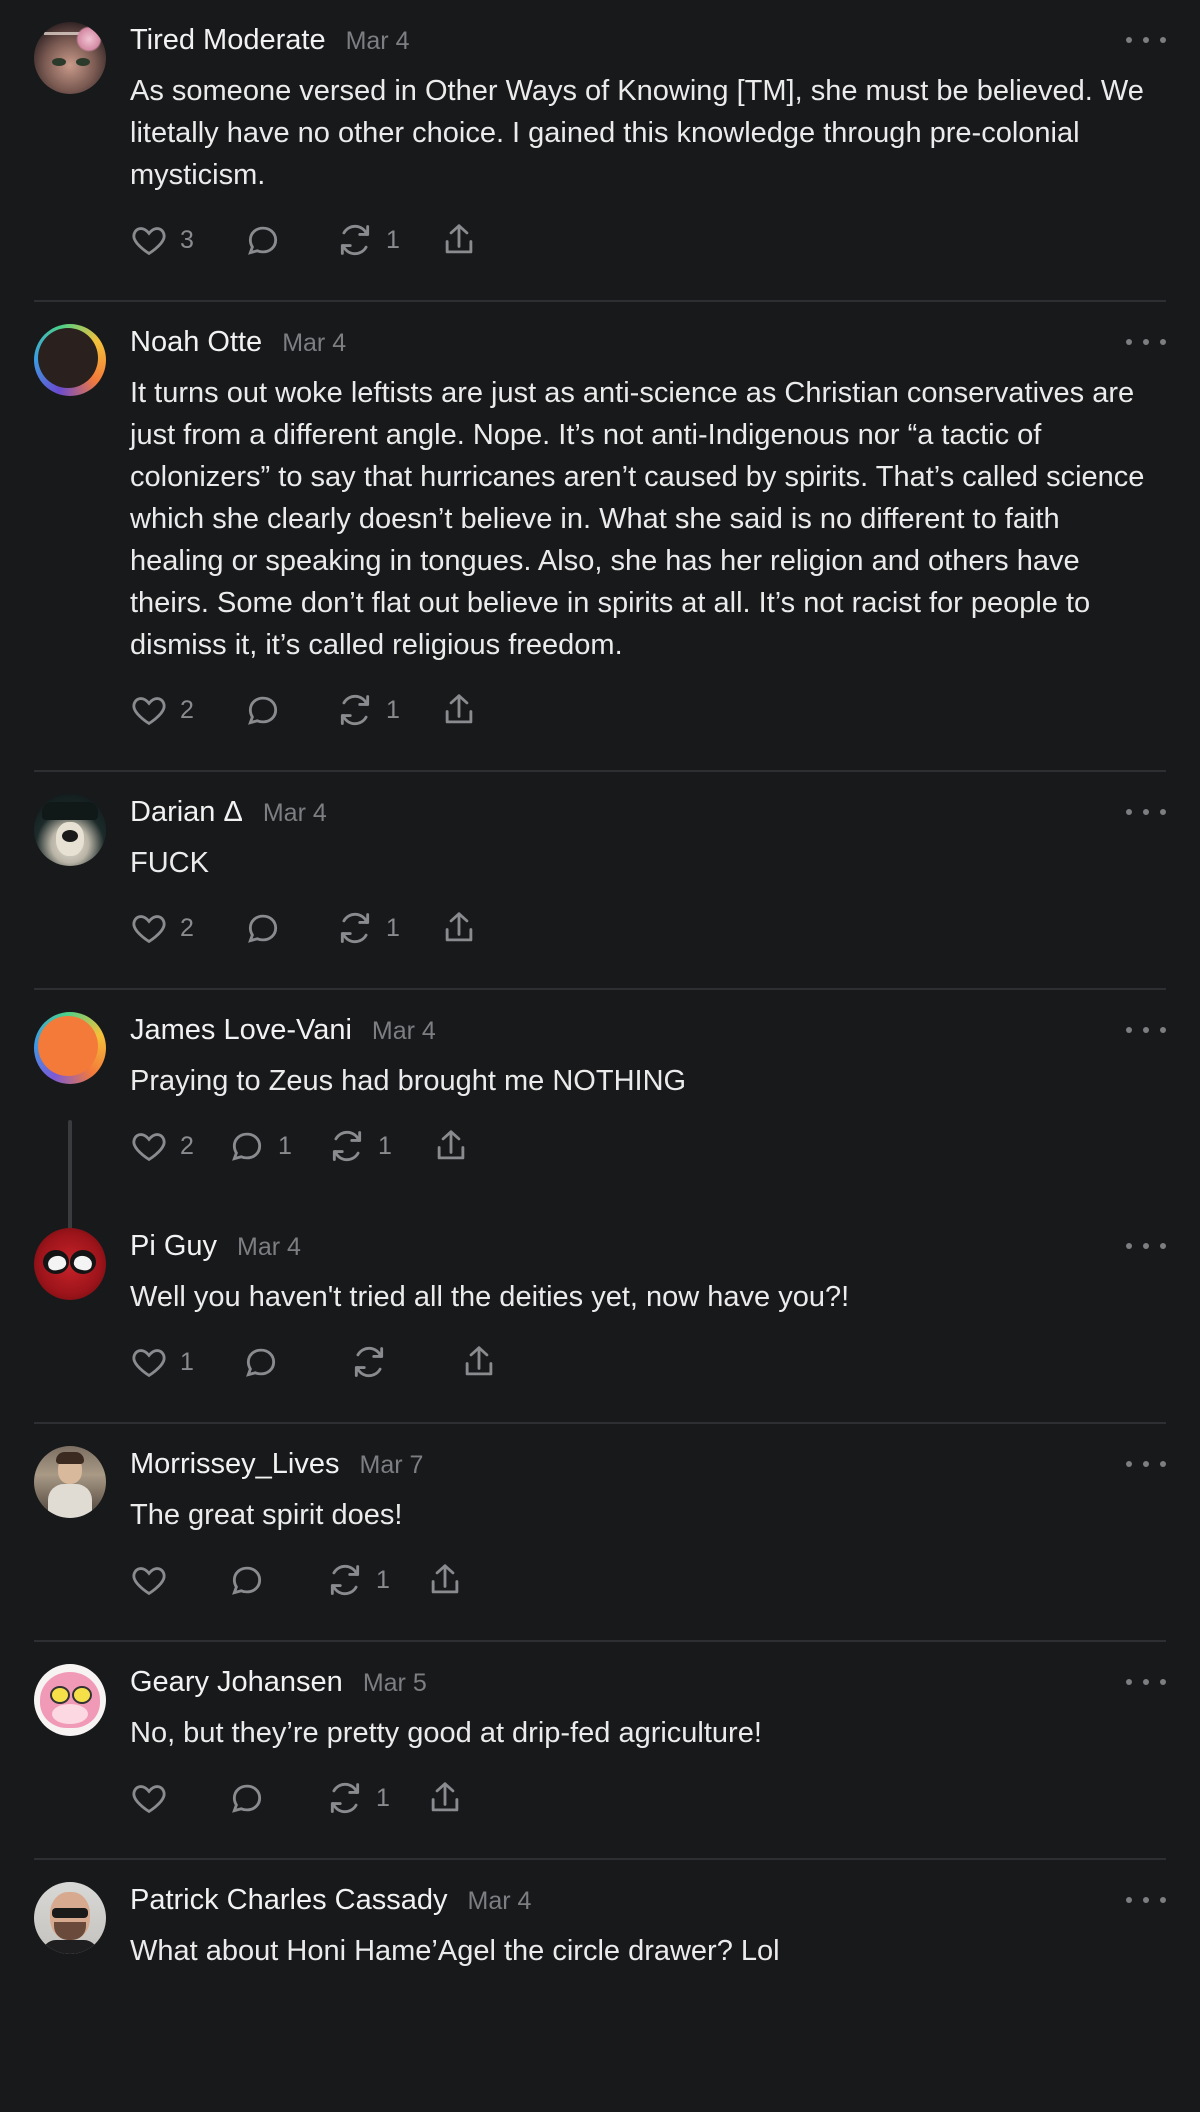 The image size is (1200, 2112). I want to click on author-name: Geary Johansen, so click(236, 1682).